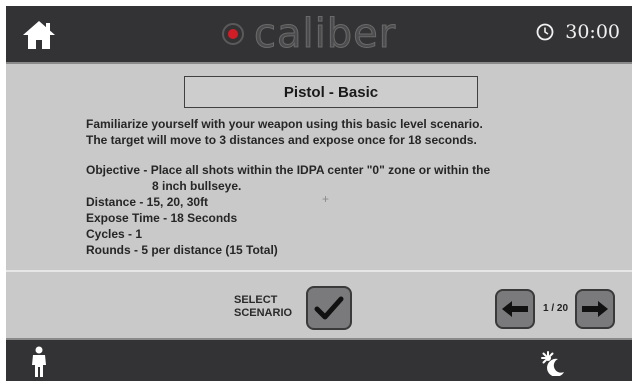 This screenshot has height=387, width=638. I want to click on logo-text: caliber, so click(325, 34).